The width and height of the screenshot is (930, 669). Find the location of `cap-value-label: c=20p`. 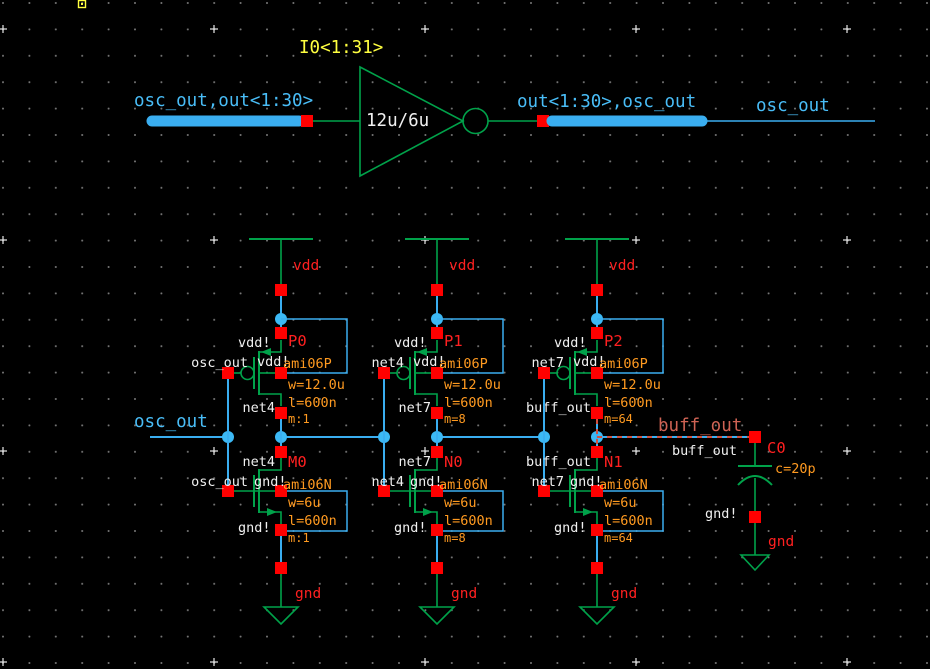

cap-value-label: c=20p is located at coordinates (795, 469).